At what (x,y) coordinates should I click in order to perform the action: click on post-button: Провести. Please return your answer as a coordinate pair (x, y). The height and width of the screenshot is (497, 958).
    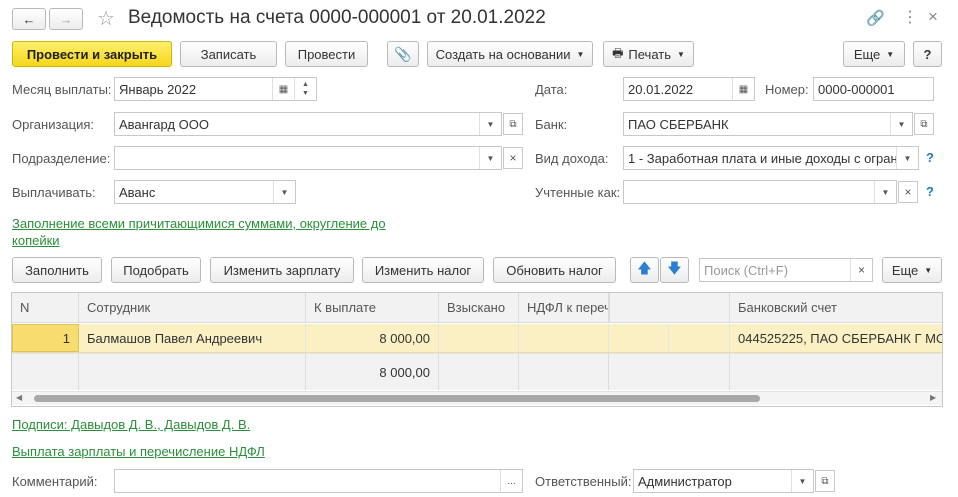
    Looking at the image, I should click on (326, 54).